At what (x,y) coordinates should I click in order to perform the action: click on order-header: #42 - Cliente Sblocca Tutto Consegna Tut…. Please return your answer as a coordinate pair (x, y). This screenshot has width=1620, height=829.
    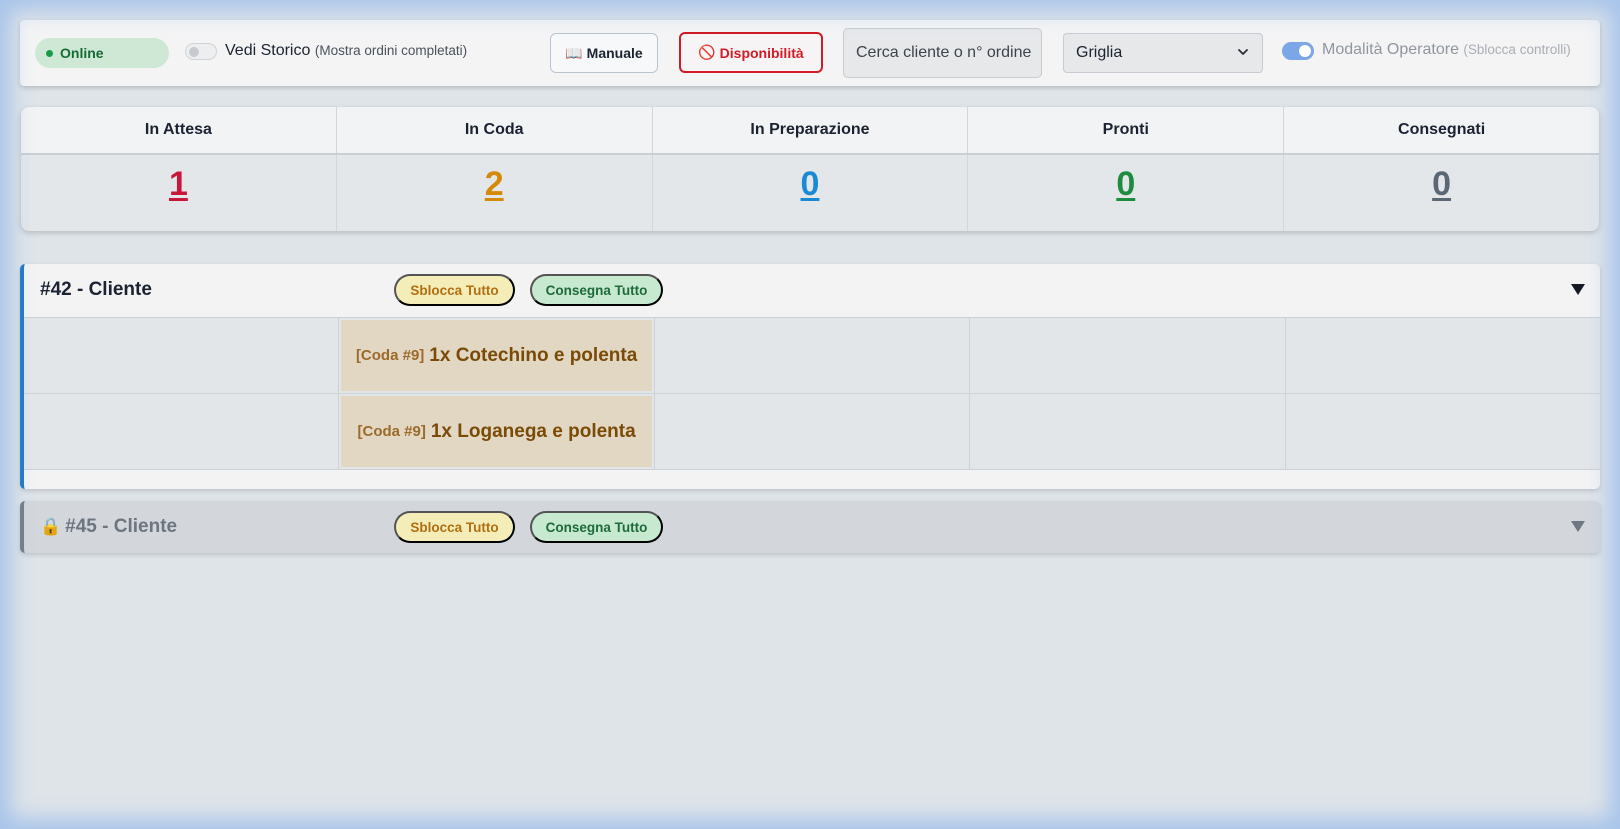
    Looking at the image, I should click on (812, 290).